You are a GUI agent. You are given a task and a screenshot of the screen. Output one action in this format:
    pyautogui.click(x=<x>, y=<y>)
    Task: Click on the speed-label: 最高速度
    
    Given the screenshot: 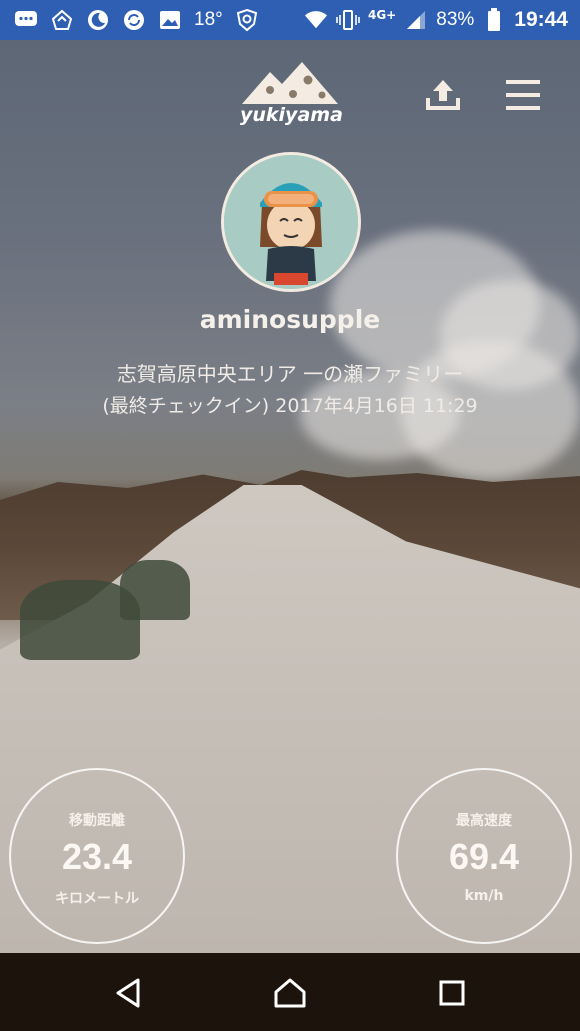 What is the action you would take?
    pyautogui.click(x=484, y=821)
    